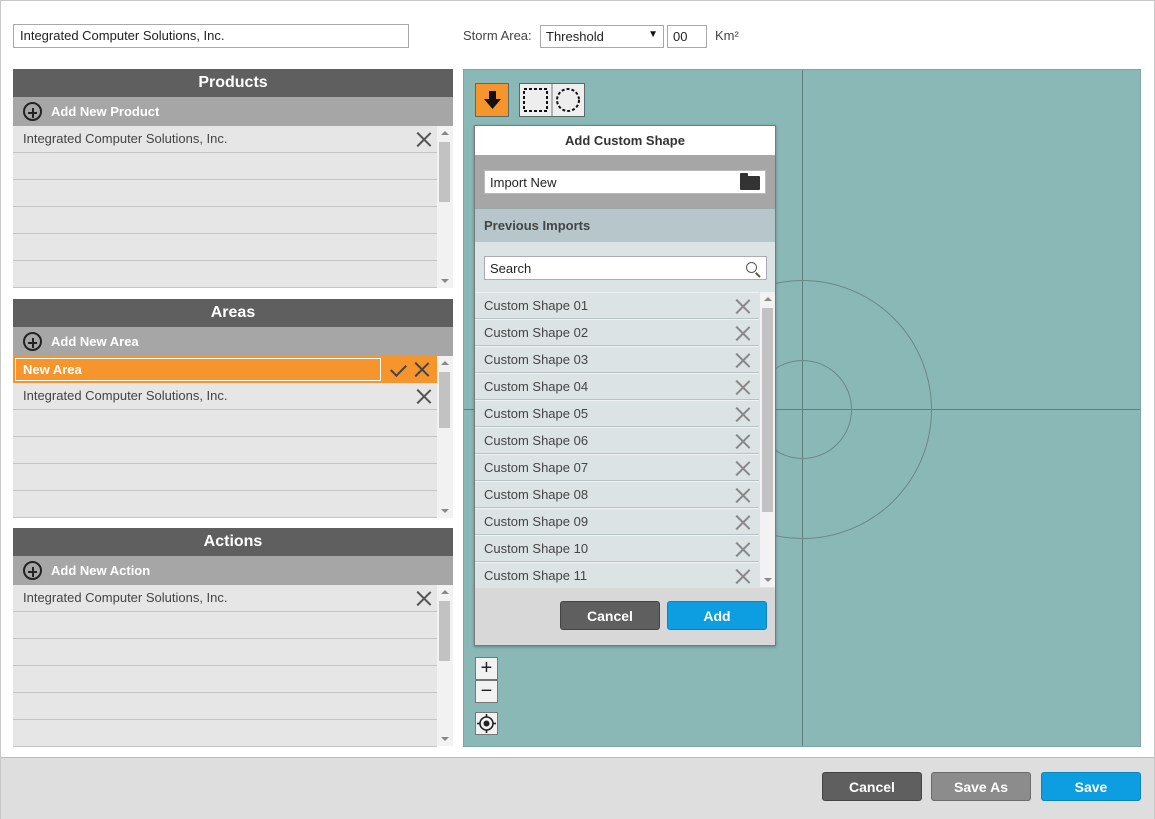 The height and width of the screenshot is (819, 1155). I want to click on area-list-item: Integrated Computer Solutions, Inc., so click(225, 396).